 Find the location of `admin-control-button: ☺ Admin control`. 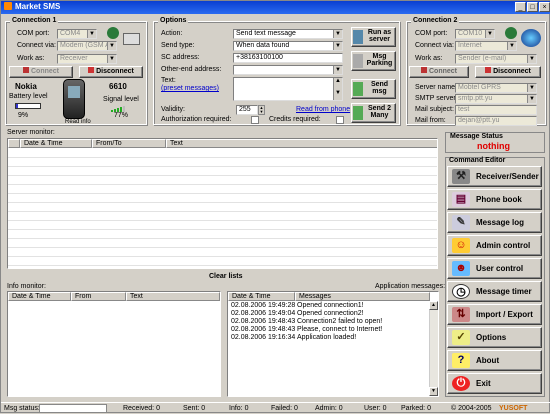

admin-control-button: ☺ Admin control is located at coordinates (494, 245).